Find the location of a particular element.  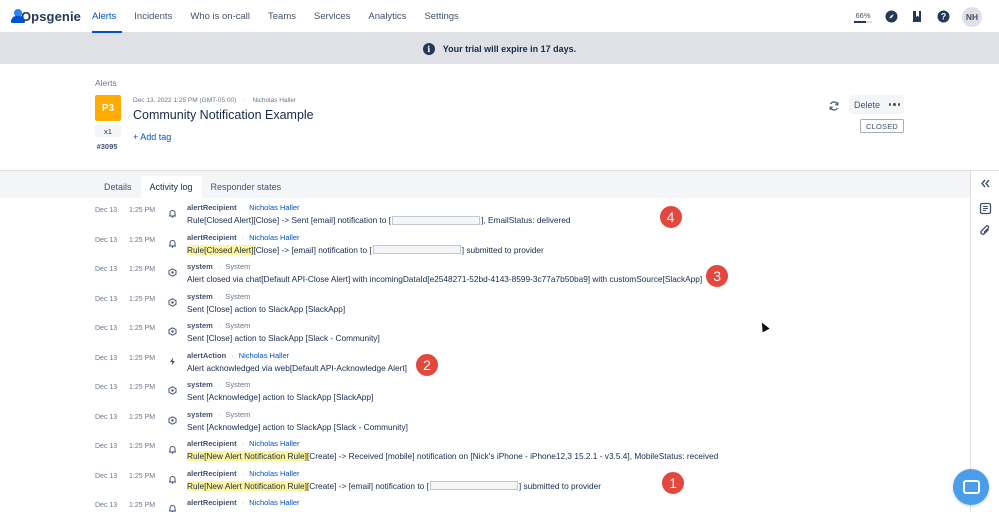

nav-item-incidents: Incidents is located at coordinates (159, 16).